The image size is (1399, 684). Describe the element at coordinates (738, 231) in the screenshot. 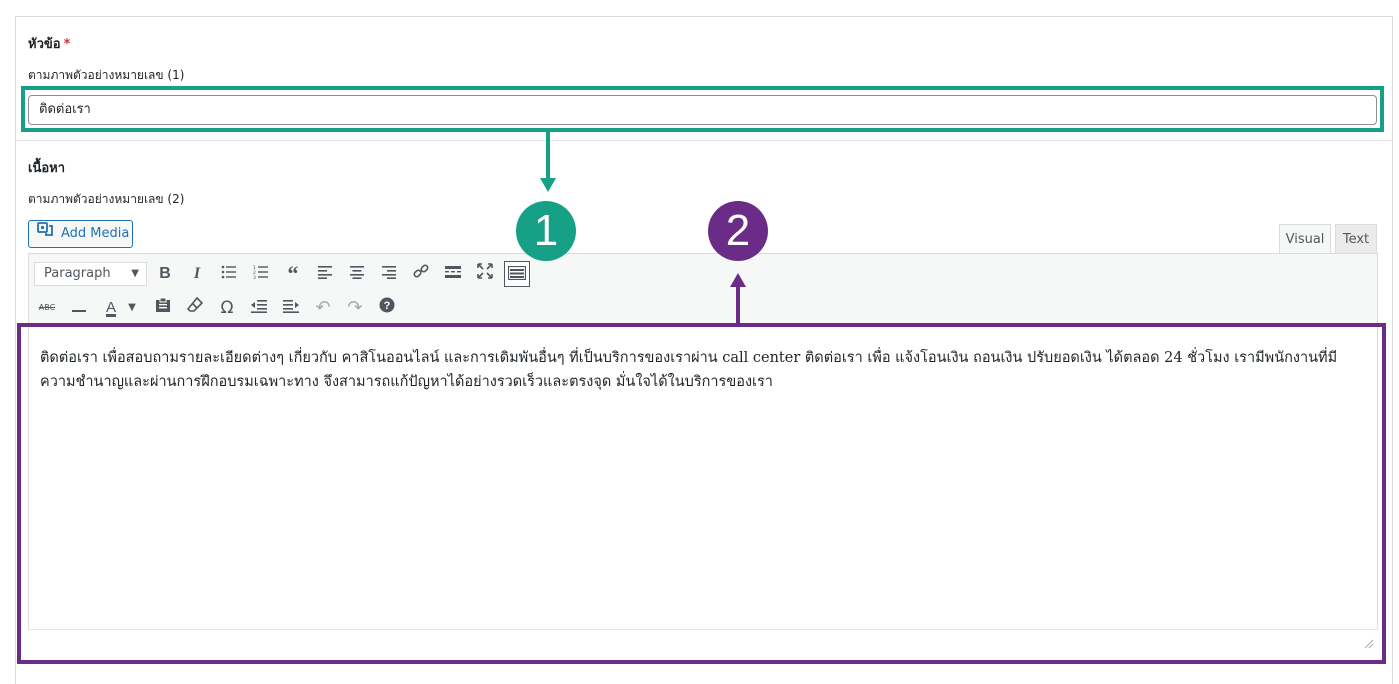

I see `annotation-badge-2: 2` at that location.